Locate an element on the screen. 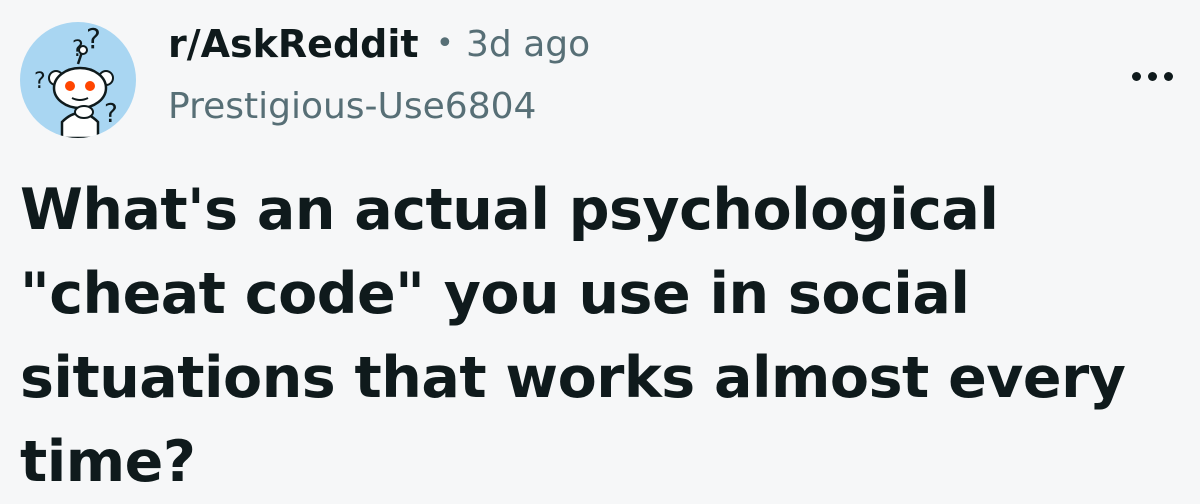 This screenshot has height=504, width=1200. subreddit-link: r/AskReddit is located at coordinates (293, 44).